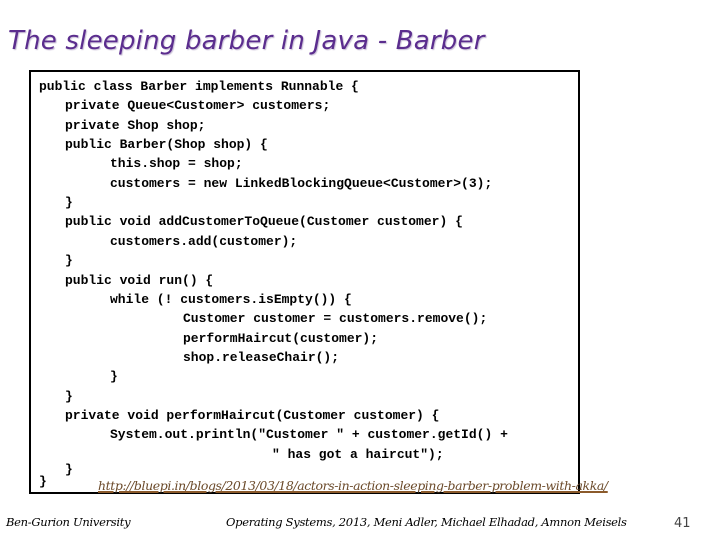 The image size is (720, 540). I want to click on code-line: " has got a haircut");, so click(358, 454).